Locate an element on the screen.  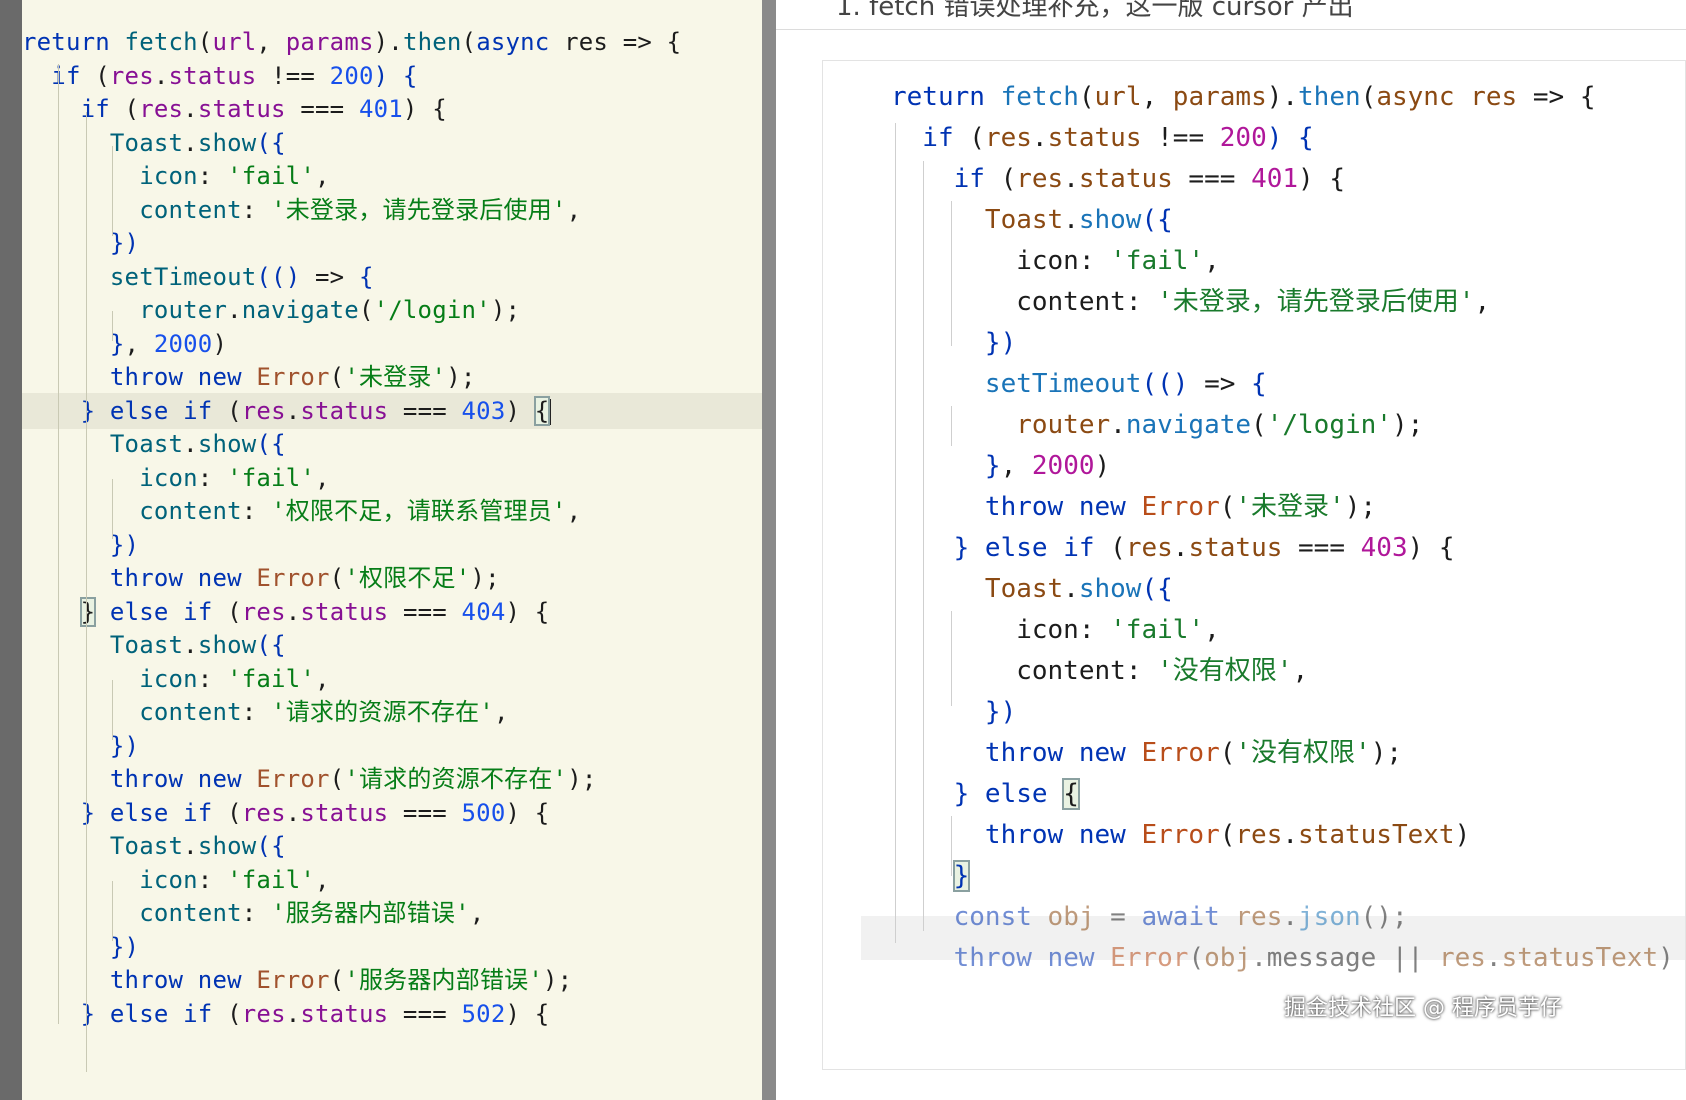
left-code-line-16: }) is located at coordinates (80, 545).